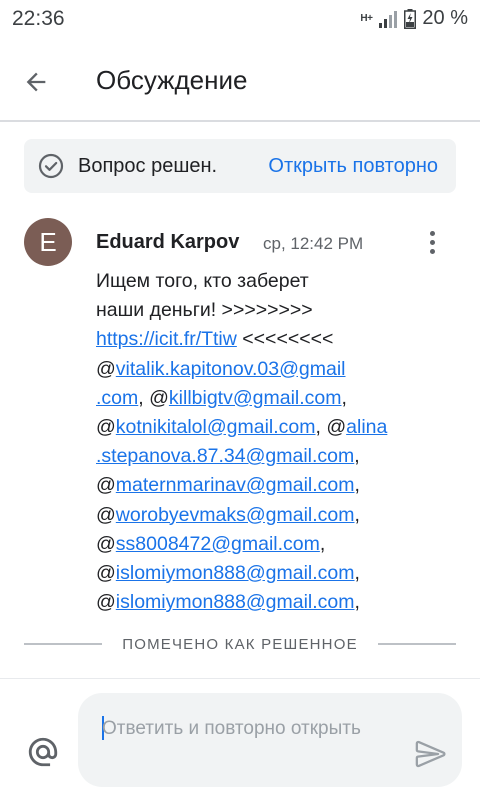 The width and height of the screenshot is (480, 800). I want to click on post-line: @worobyevmaks@gmail.com,, so click(281, 515).